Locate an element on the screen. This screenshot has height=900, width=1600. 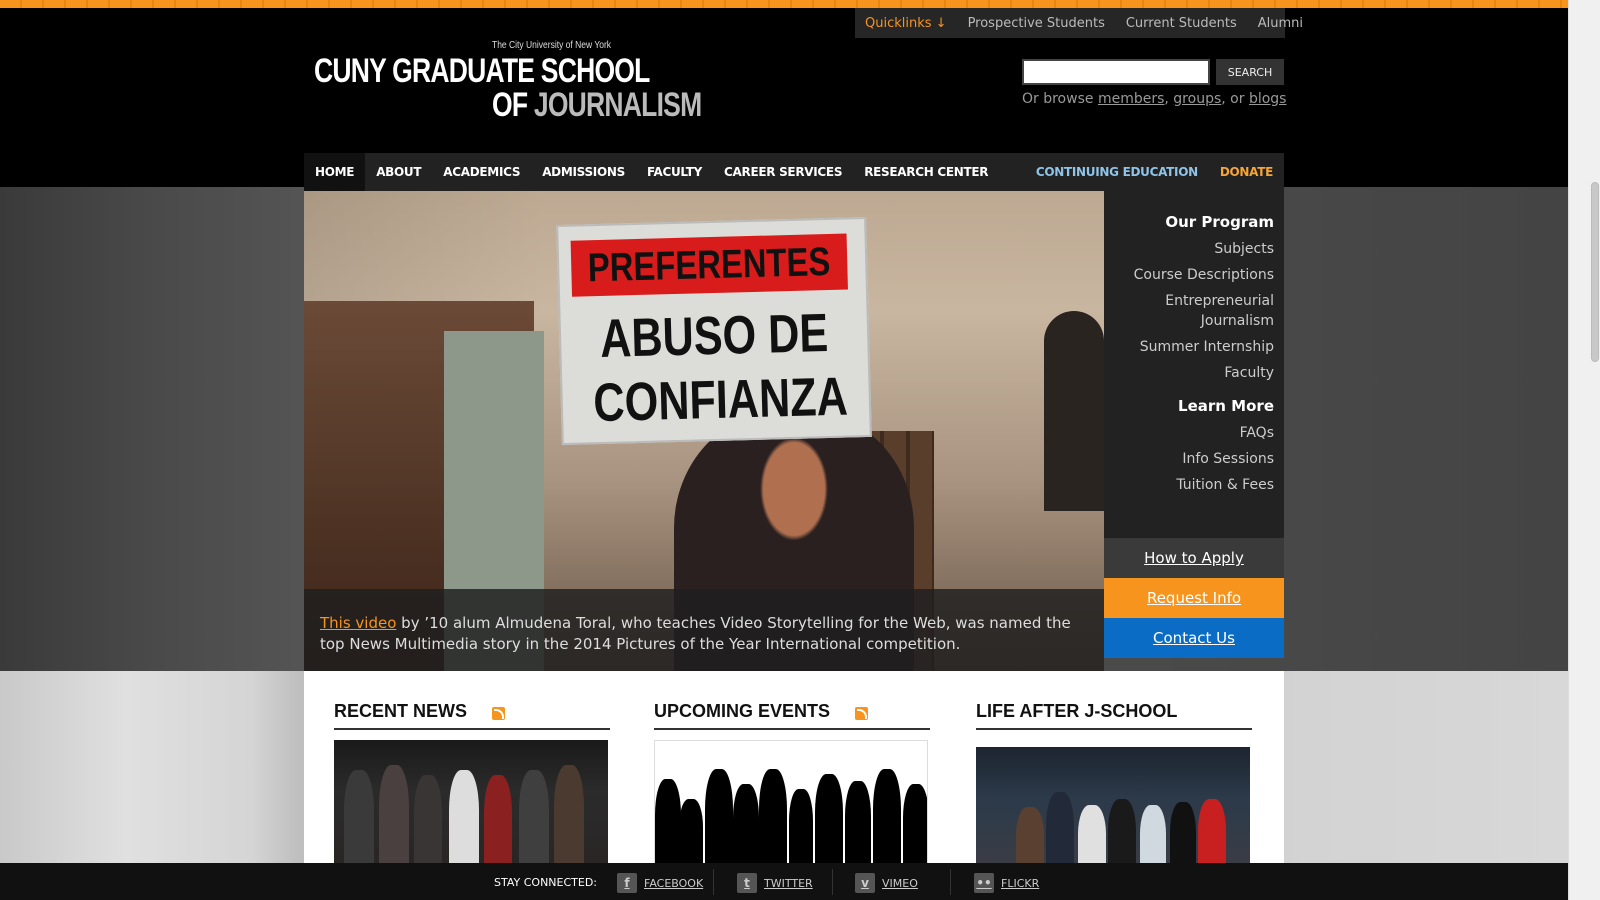
contact-us-button: Contact Us is located at coordinates (1194, 638).